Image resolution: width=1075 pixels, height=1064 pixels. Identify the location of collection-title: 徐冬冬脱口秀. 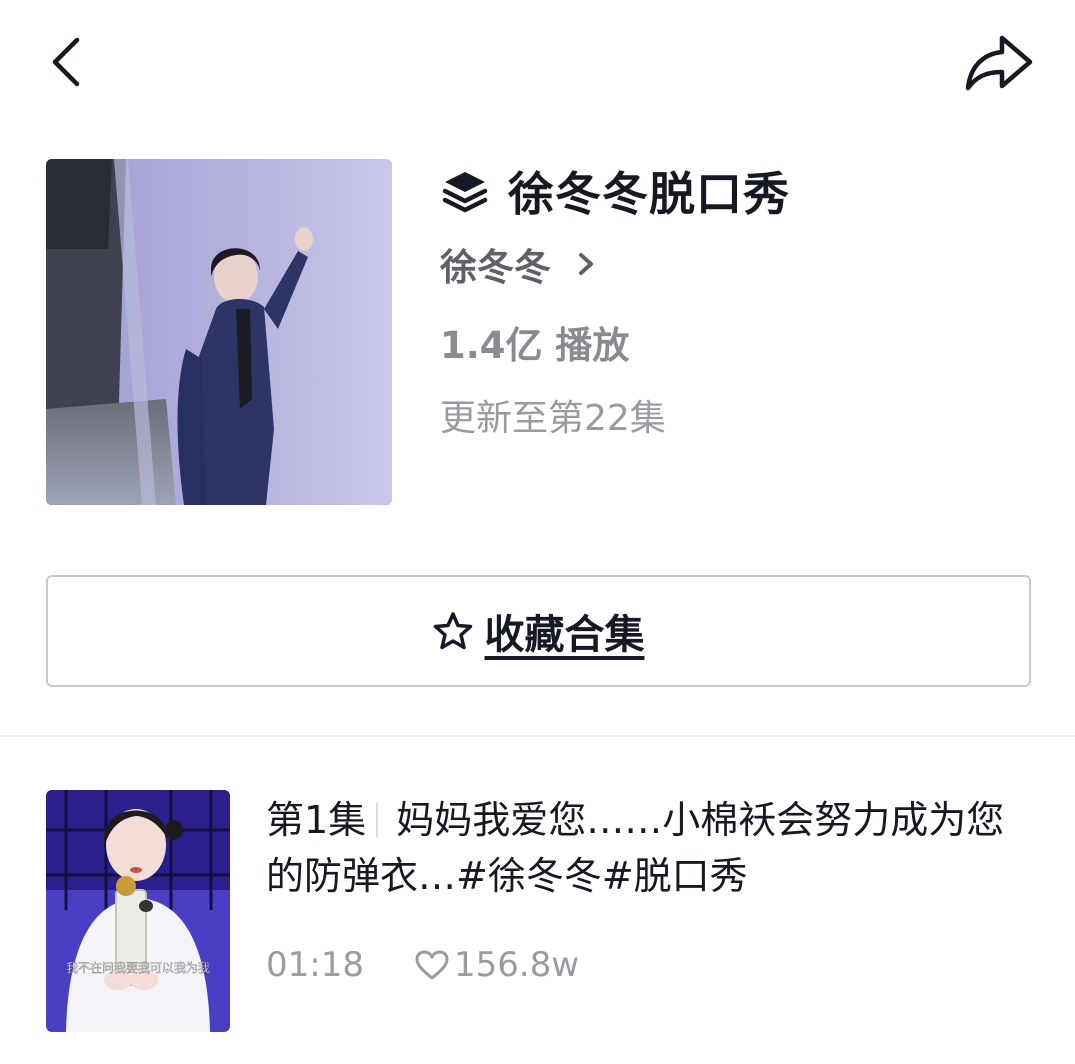
(649, 194).